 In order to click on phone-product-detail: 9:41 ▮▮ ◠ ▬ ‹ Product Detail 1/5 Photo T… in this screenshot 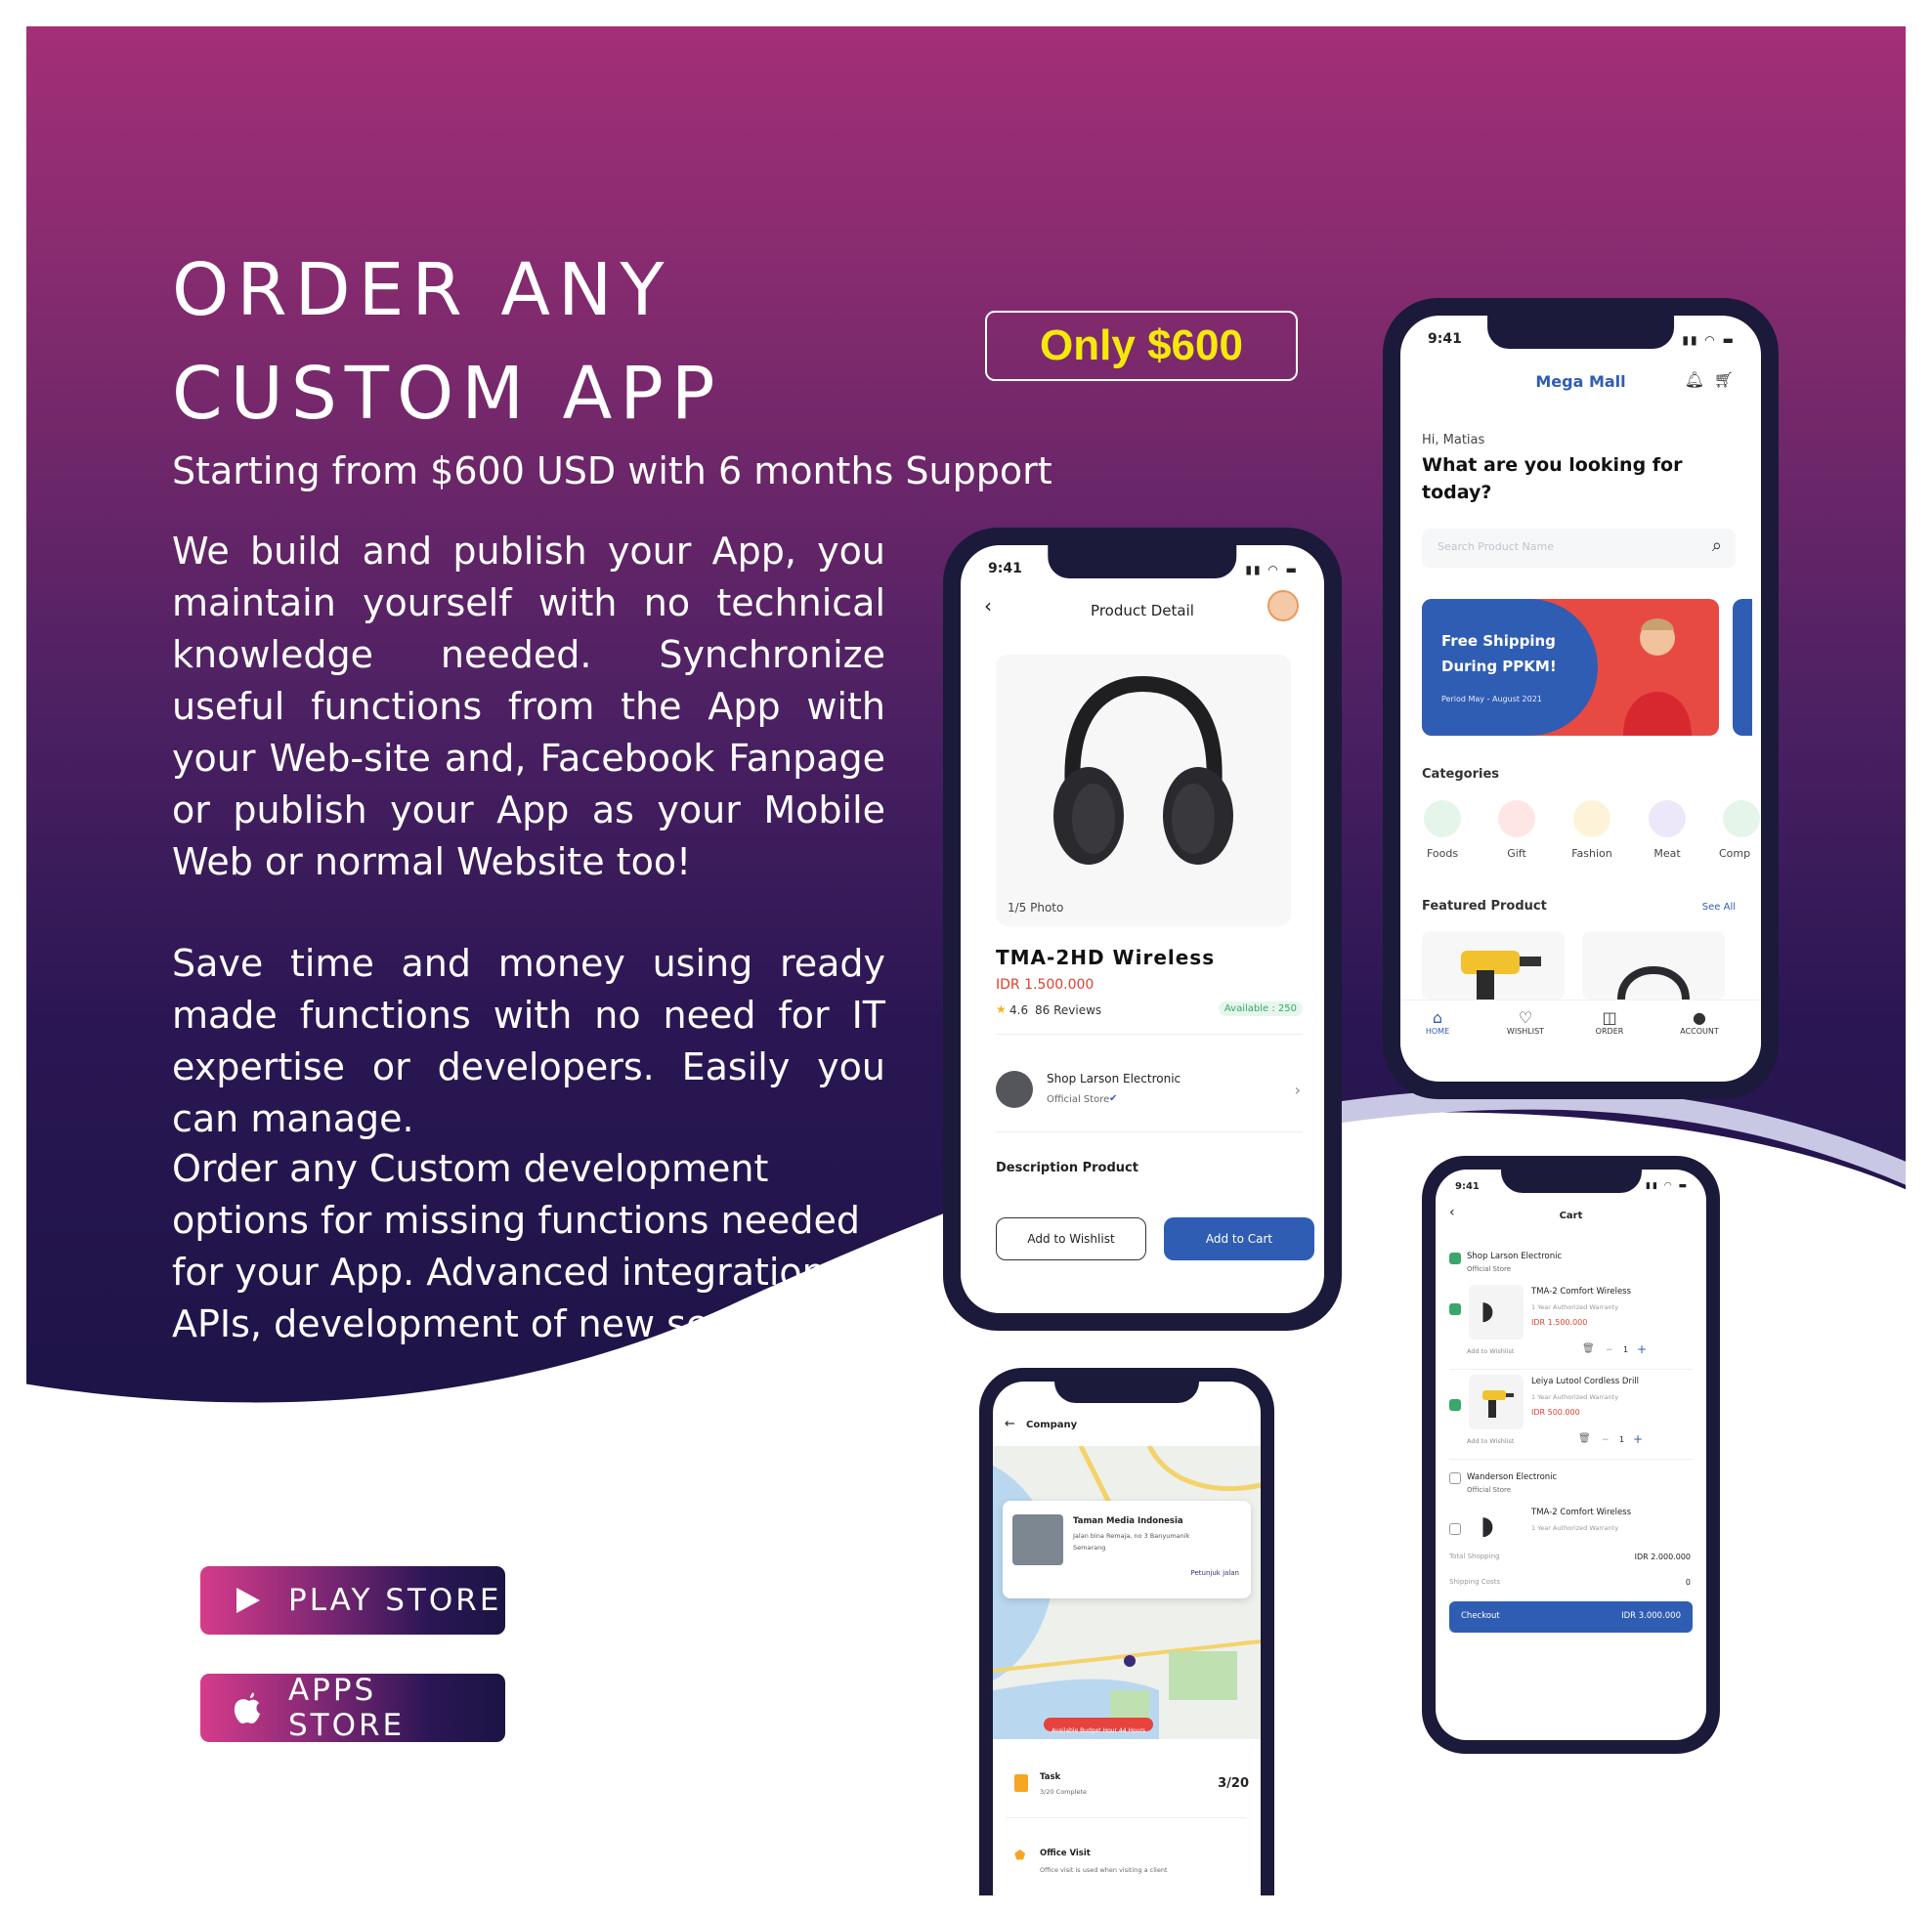, I will do `click(1142, 929)`.